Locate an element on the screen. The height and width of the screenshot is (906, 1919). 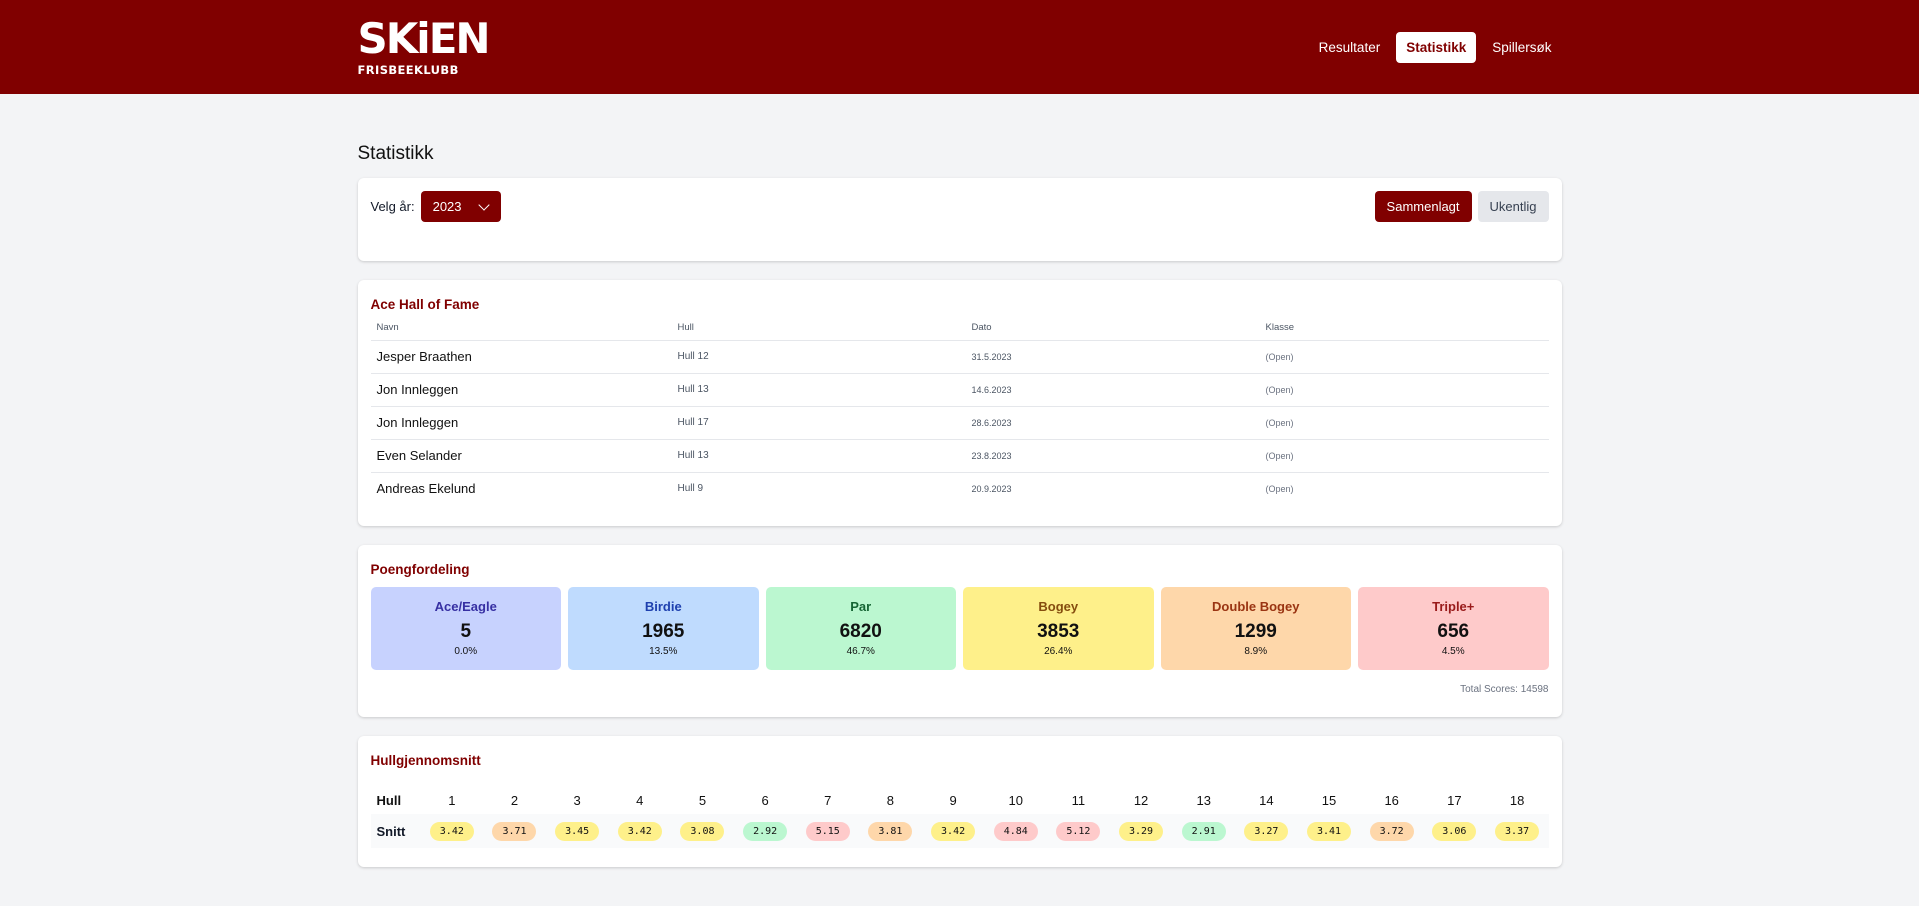
hole-average-cell: 3.27 is located at coordinates (1266, 831).